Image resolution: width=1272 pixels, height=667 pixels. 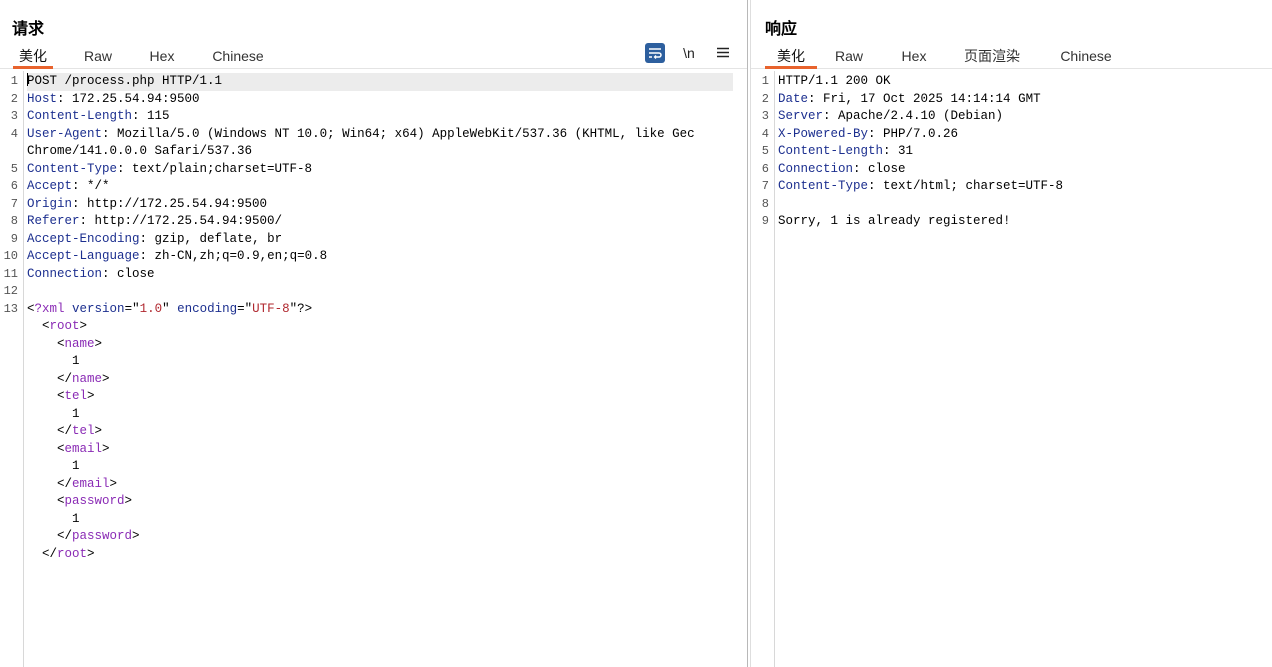 What do you see at coordinates (906, 151) in the screenshot?
I see `header-value: 31` at bounding box center [906, 151].